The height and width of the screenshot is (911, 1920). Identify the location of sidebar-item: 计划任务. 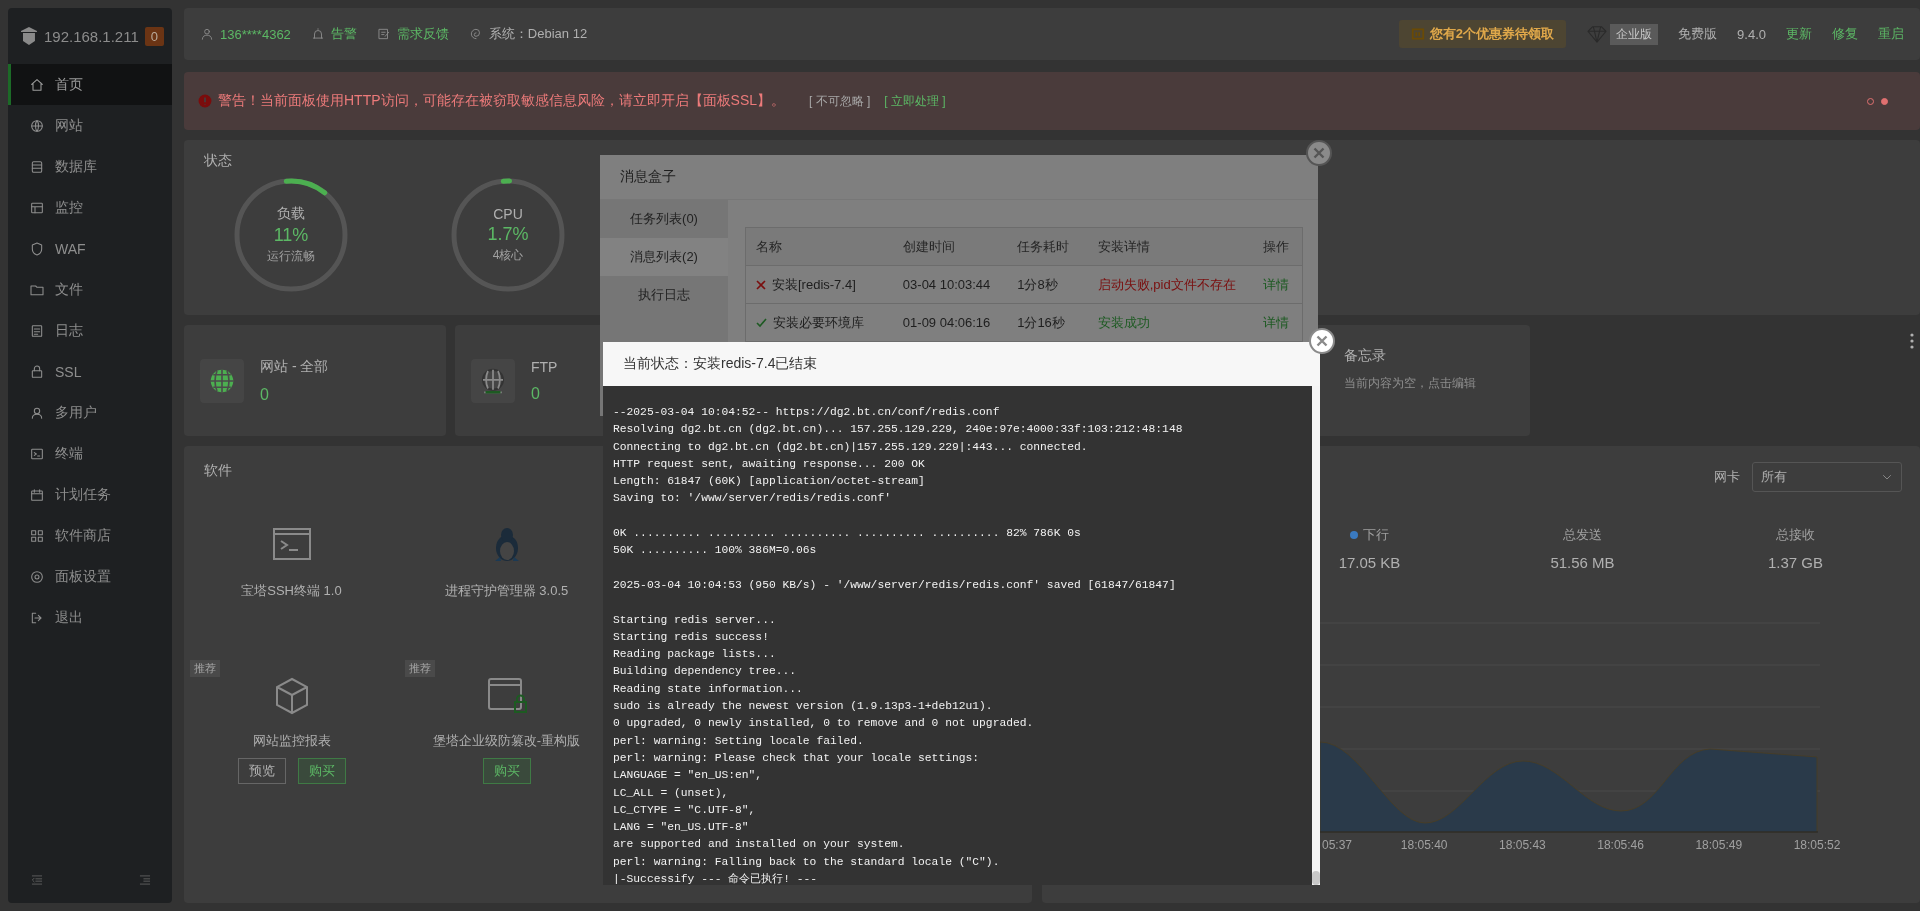
(90, 494).